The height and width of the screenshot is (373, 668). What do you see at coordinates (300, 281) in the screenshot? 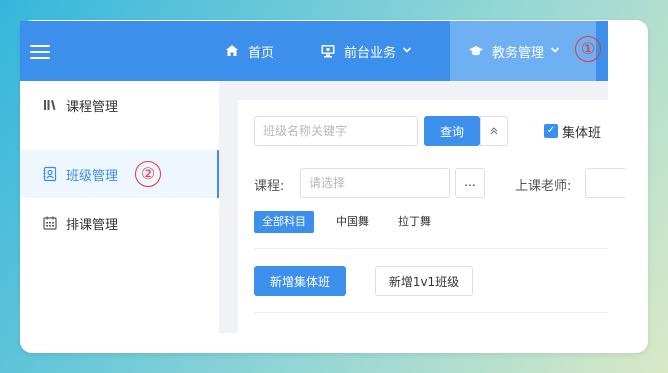
I see `add-group-class-button: 新增集体班` at bounding box center [300, 281].